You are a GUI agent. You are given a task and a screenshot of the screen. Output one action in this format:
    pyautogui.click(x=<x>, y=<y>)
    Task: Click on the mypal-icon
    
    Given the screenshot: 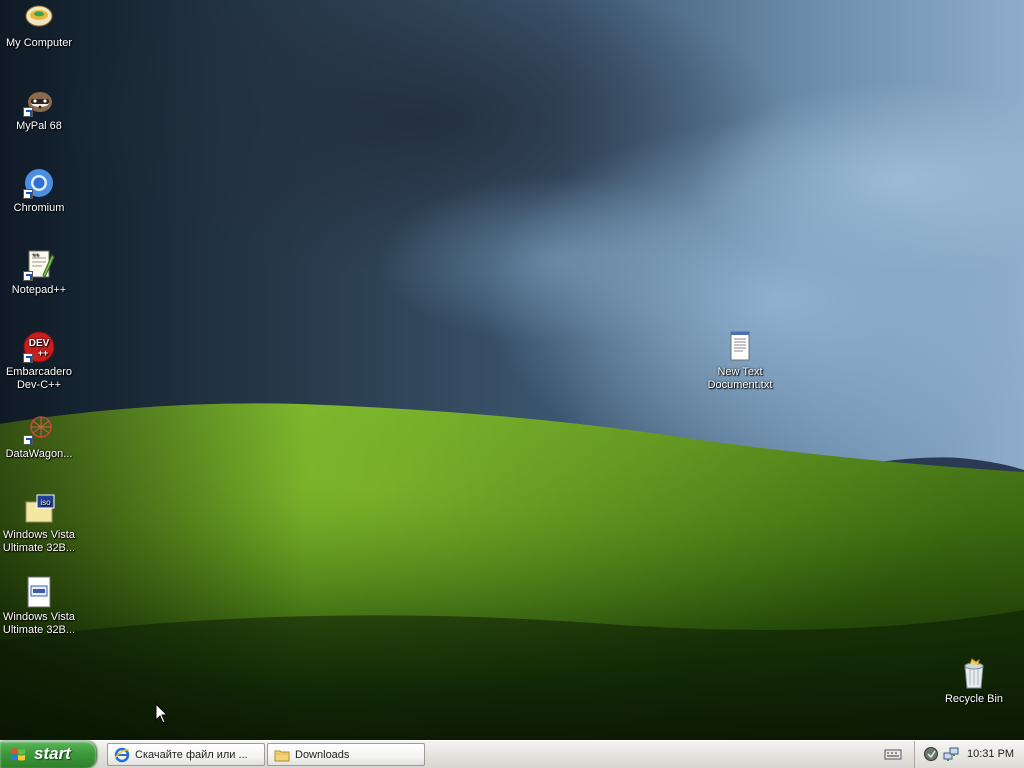 What is the action you would take?
    pyautogui.click(x=39, y=101)
    